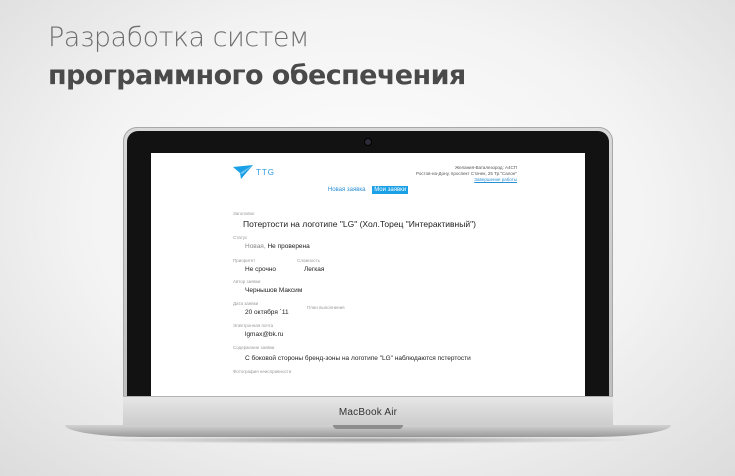 The width and height of the screenshot is (735, 476). I want to click on paper-plane-icon, so click(243, 172).